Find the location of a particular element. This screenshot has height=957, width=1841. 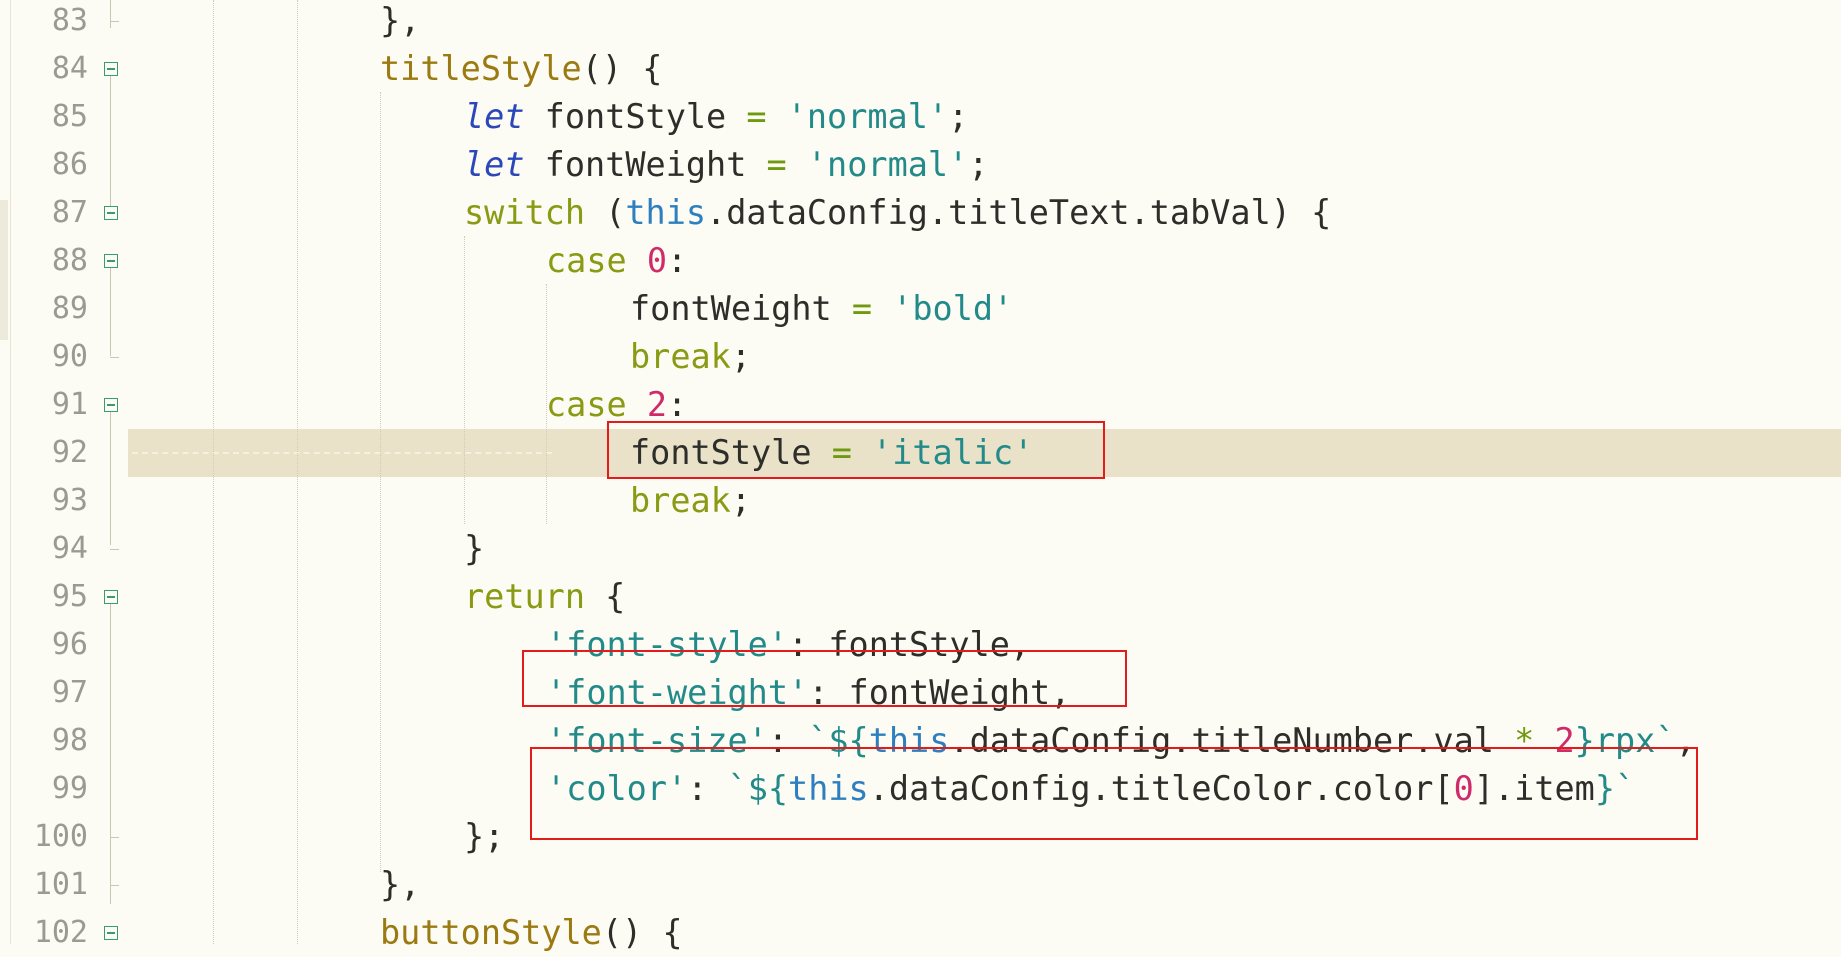

keyword: return is located at coordinates (525, 596).